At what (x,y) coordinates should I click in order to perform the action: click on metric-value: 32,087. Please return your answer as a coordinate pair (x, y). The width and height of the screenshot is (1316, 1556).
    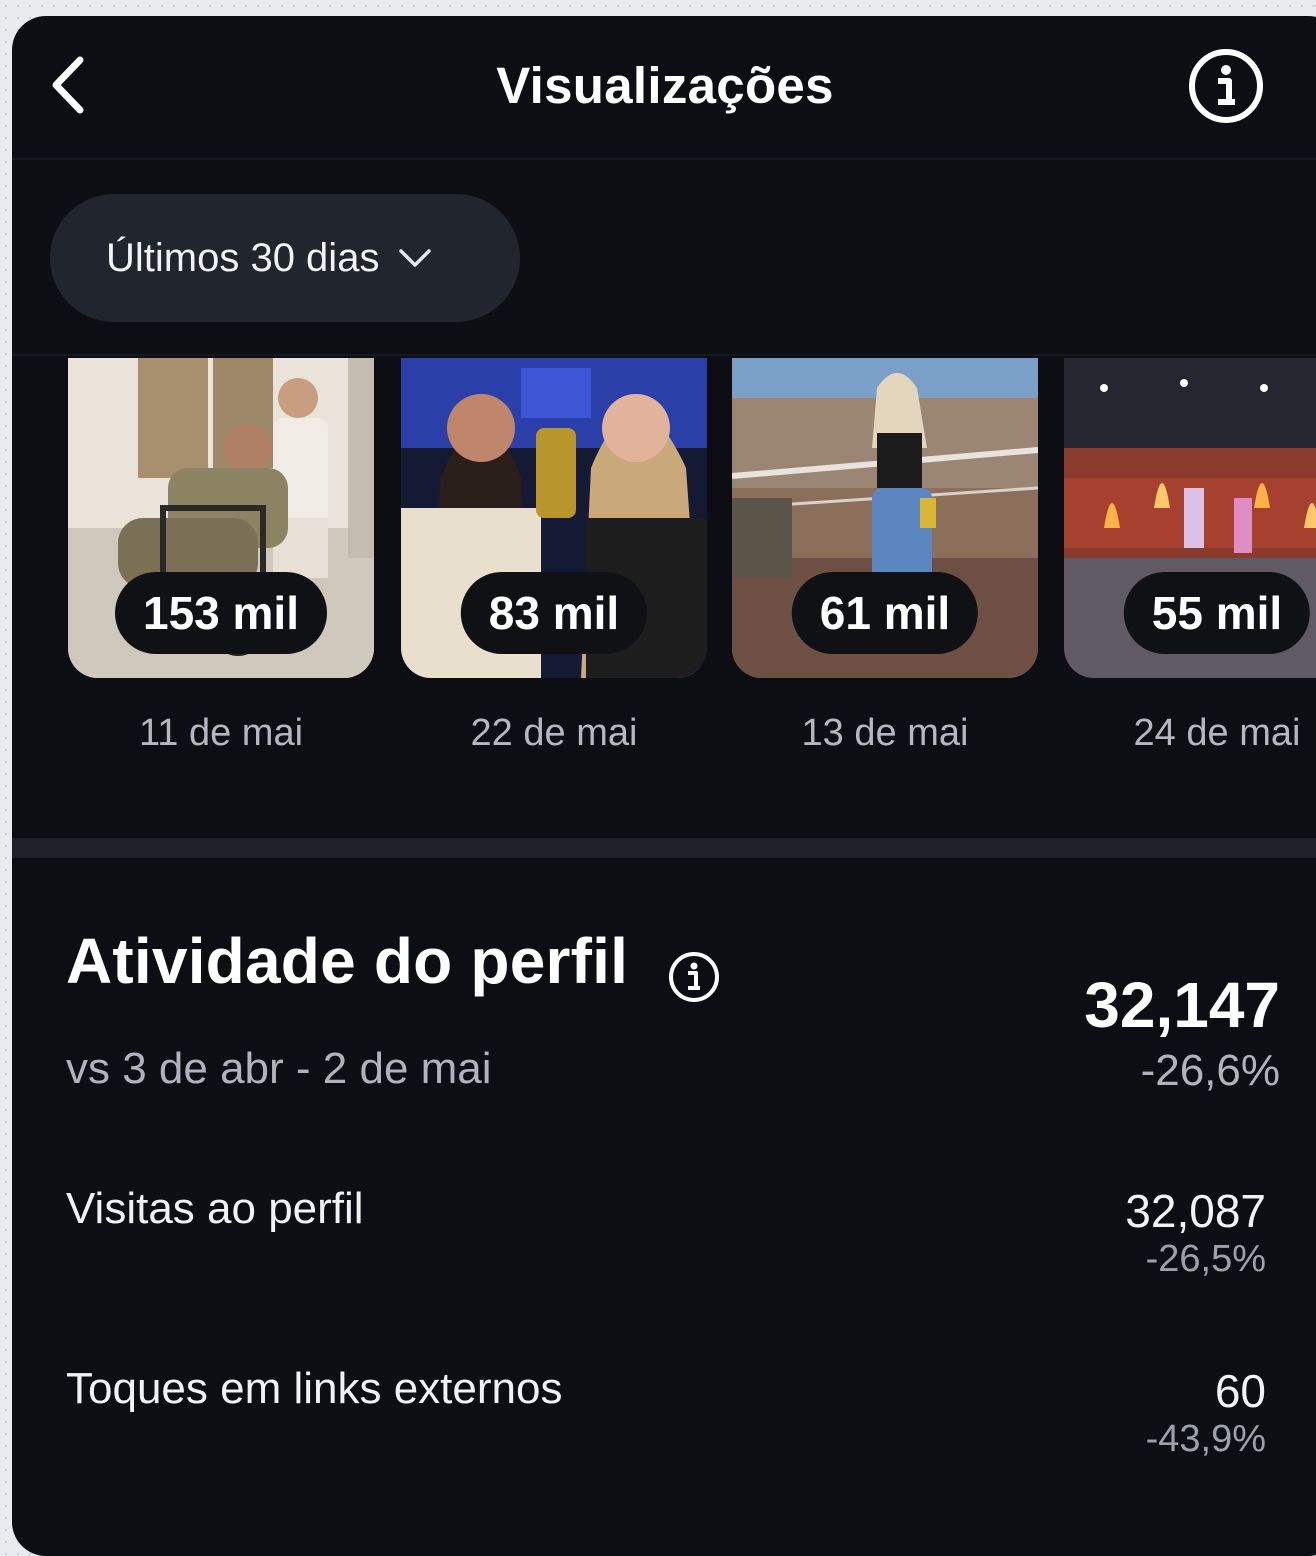
    Looking at the image, I should click on (1195, 1211).